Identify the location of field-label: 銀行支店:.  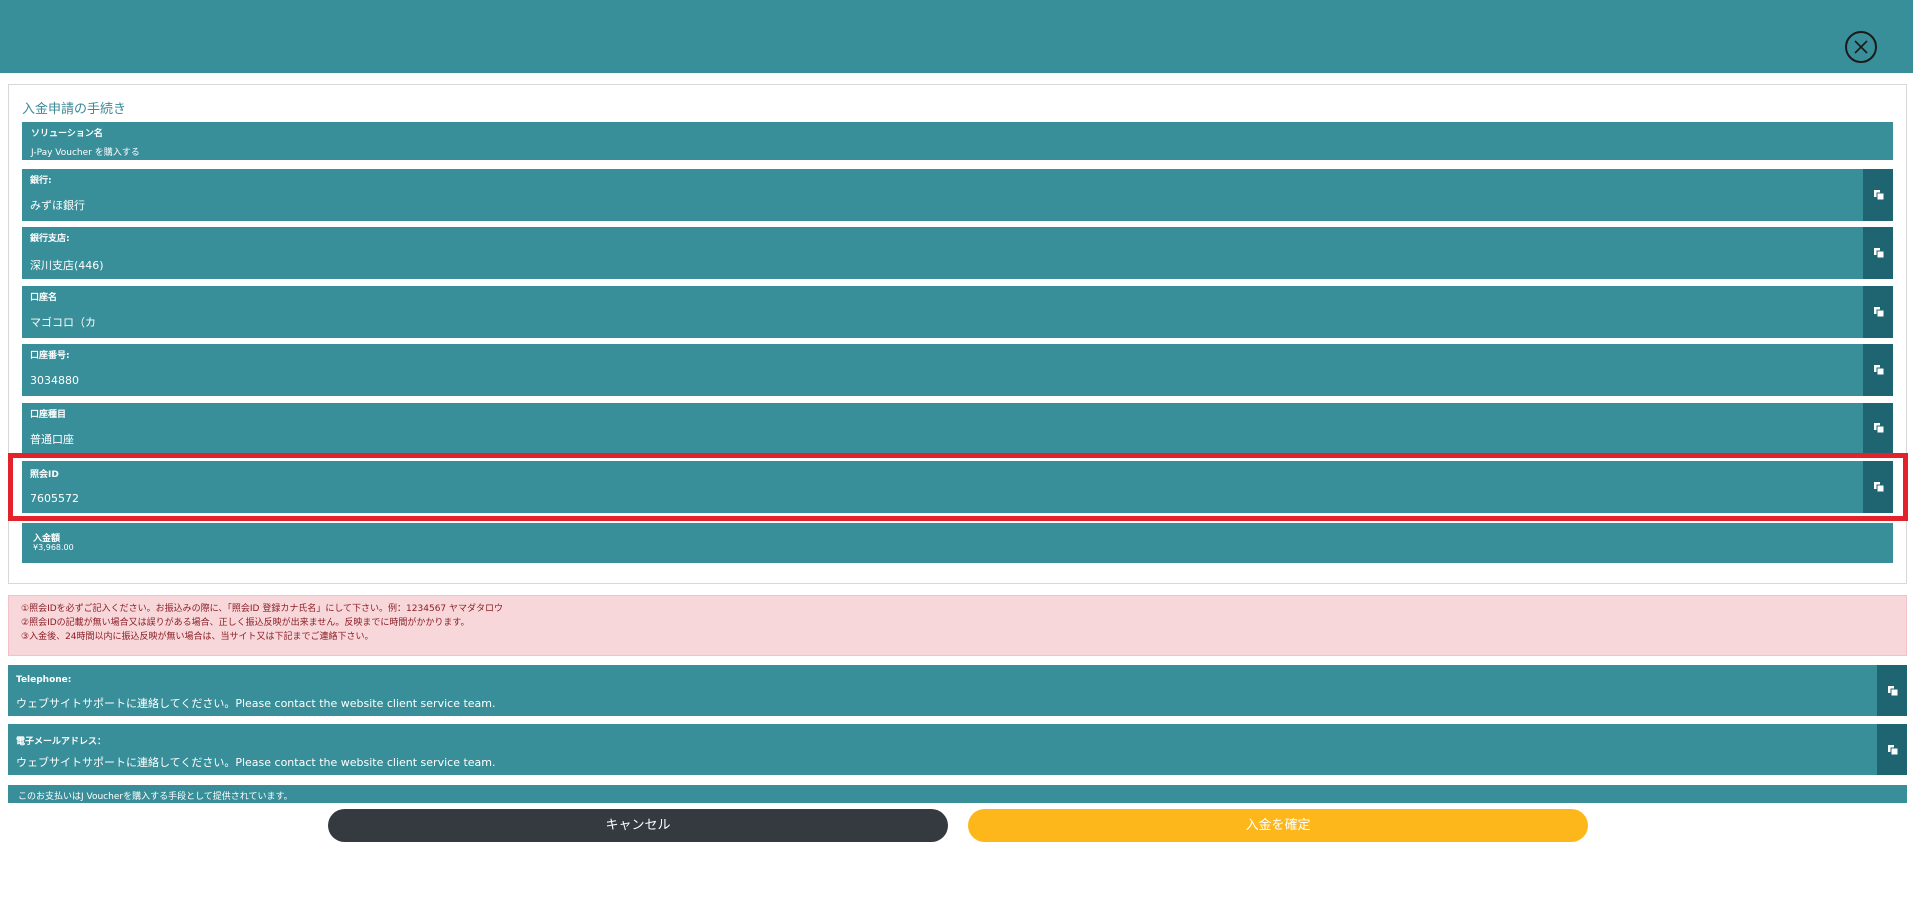
(50, 239).